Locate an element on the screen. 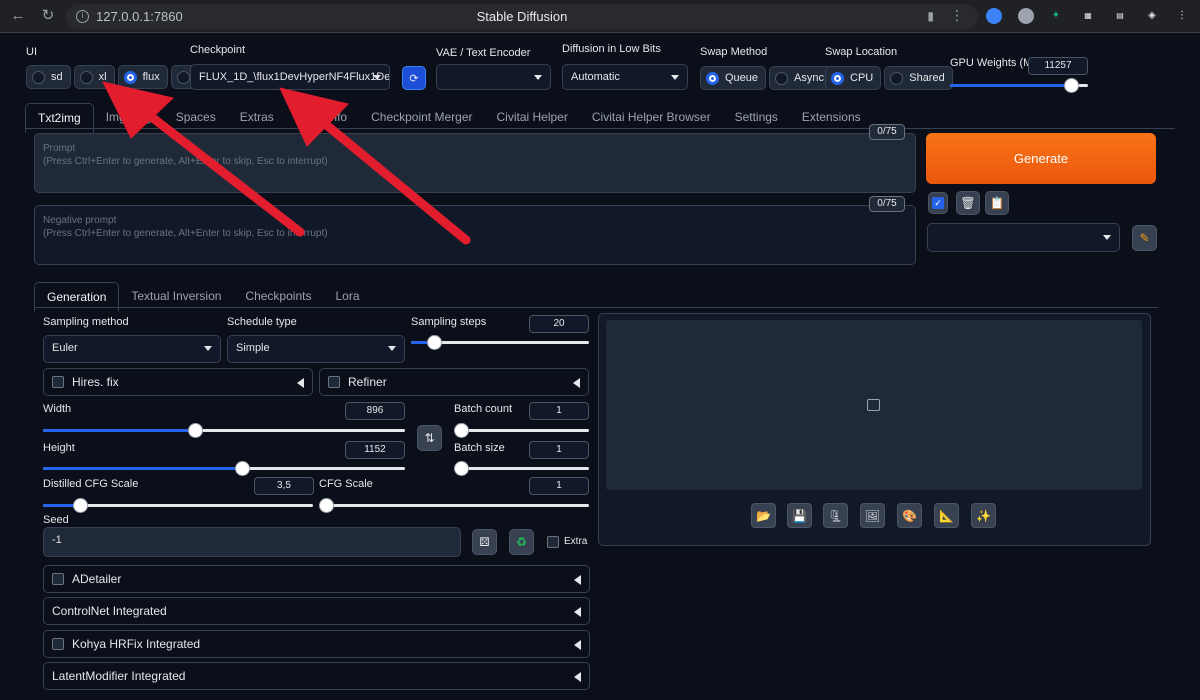 This screenshot has width=1200, height=700. extension-puzzle-icon: ◈ is located at coordinates (1152, 16).